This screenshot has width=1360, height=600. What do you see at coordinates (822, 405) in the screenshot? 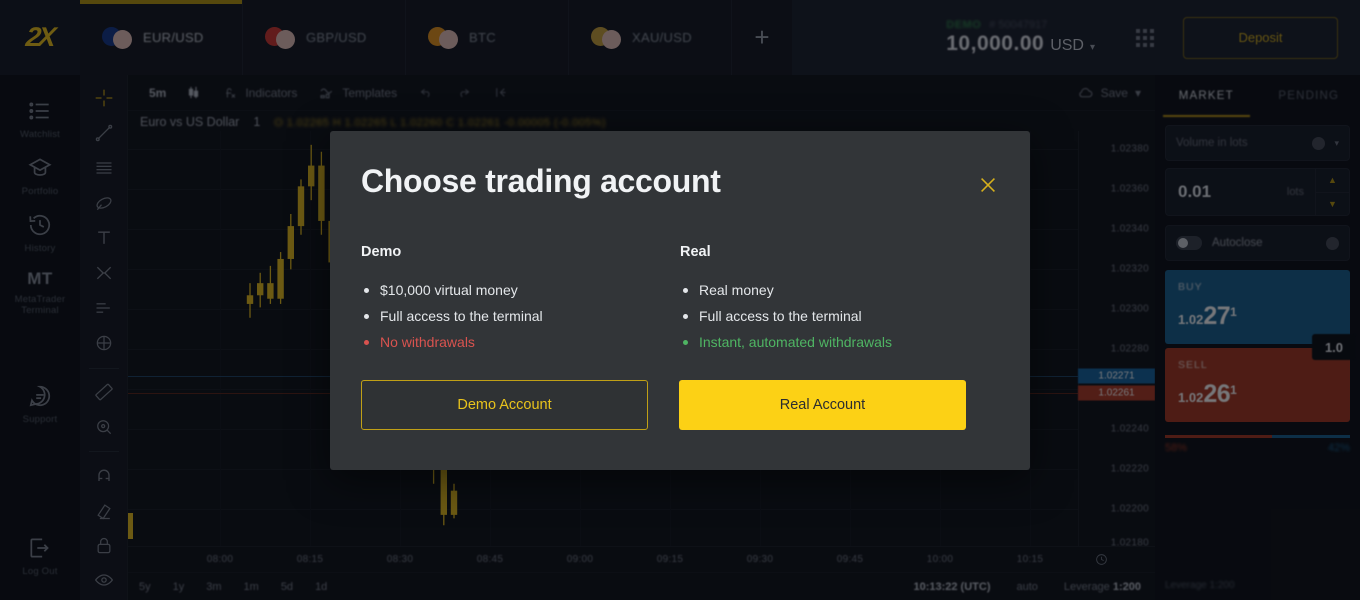
I see `real-account-button: Real Account` at bounding box center [822, 405].